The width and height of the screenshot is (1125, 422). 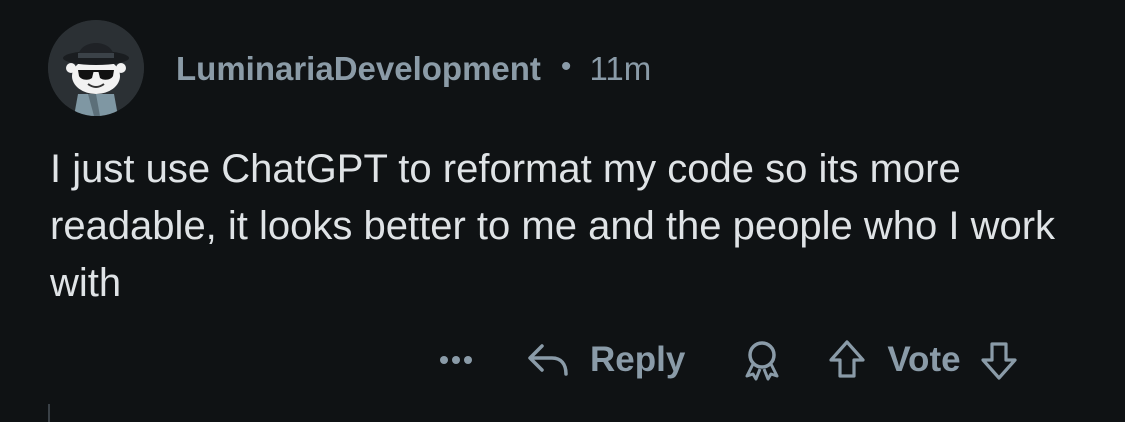 I want to click on reply-label: Reply, so click(x=638, y=359).